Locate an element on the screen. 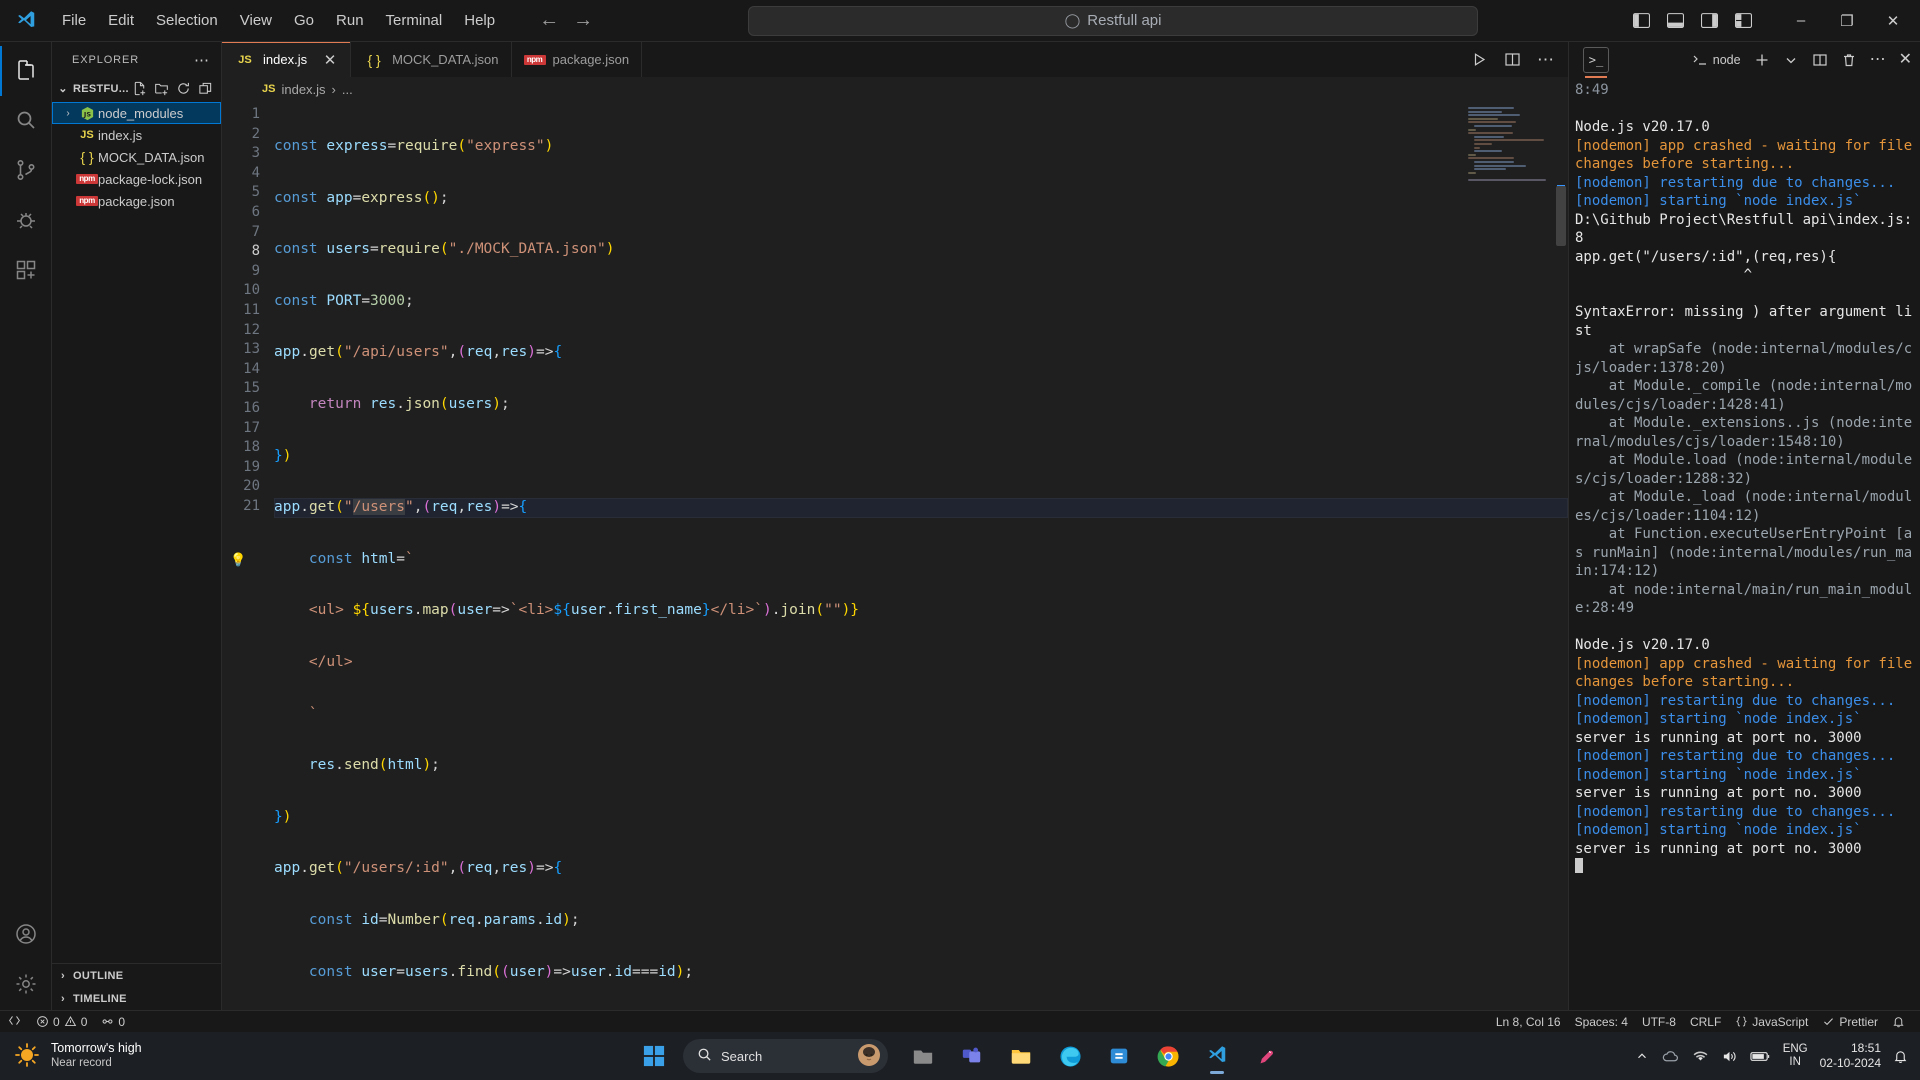 This screenshot has height=1080, width=1920. windows-start-icon is located at coordinates (654, 1056).